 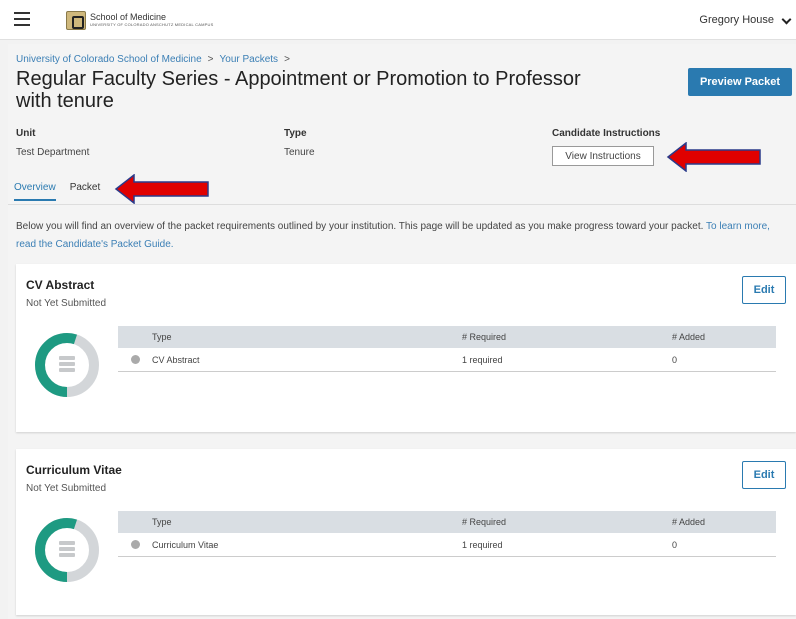 What do you see at coordinates (447, 360) in the screenshot?
I see `table-row: CV Abstract 1 required 0` at bounding box center [447, 360].